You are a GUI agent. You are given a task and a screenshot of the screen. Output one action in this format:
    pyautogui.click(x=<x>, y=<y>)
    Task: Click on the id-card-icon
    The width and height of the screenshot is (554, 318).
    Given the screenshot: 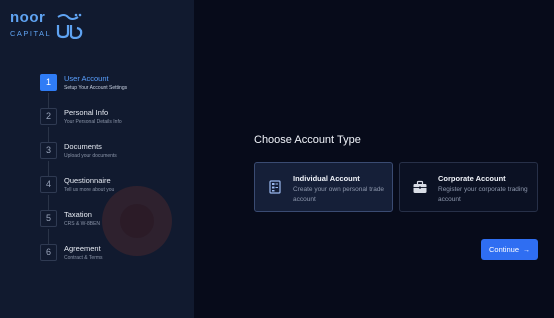 What is the action you would take?
    pyautogui.click(x=275, y=187)
    